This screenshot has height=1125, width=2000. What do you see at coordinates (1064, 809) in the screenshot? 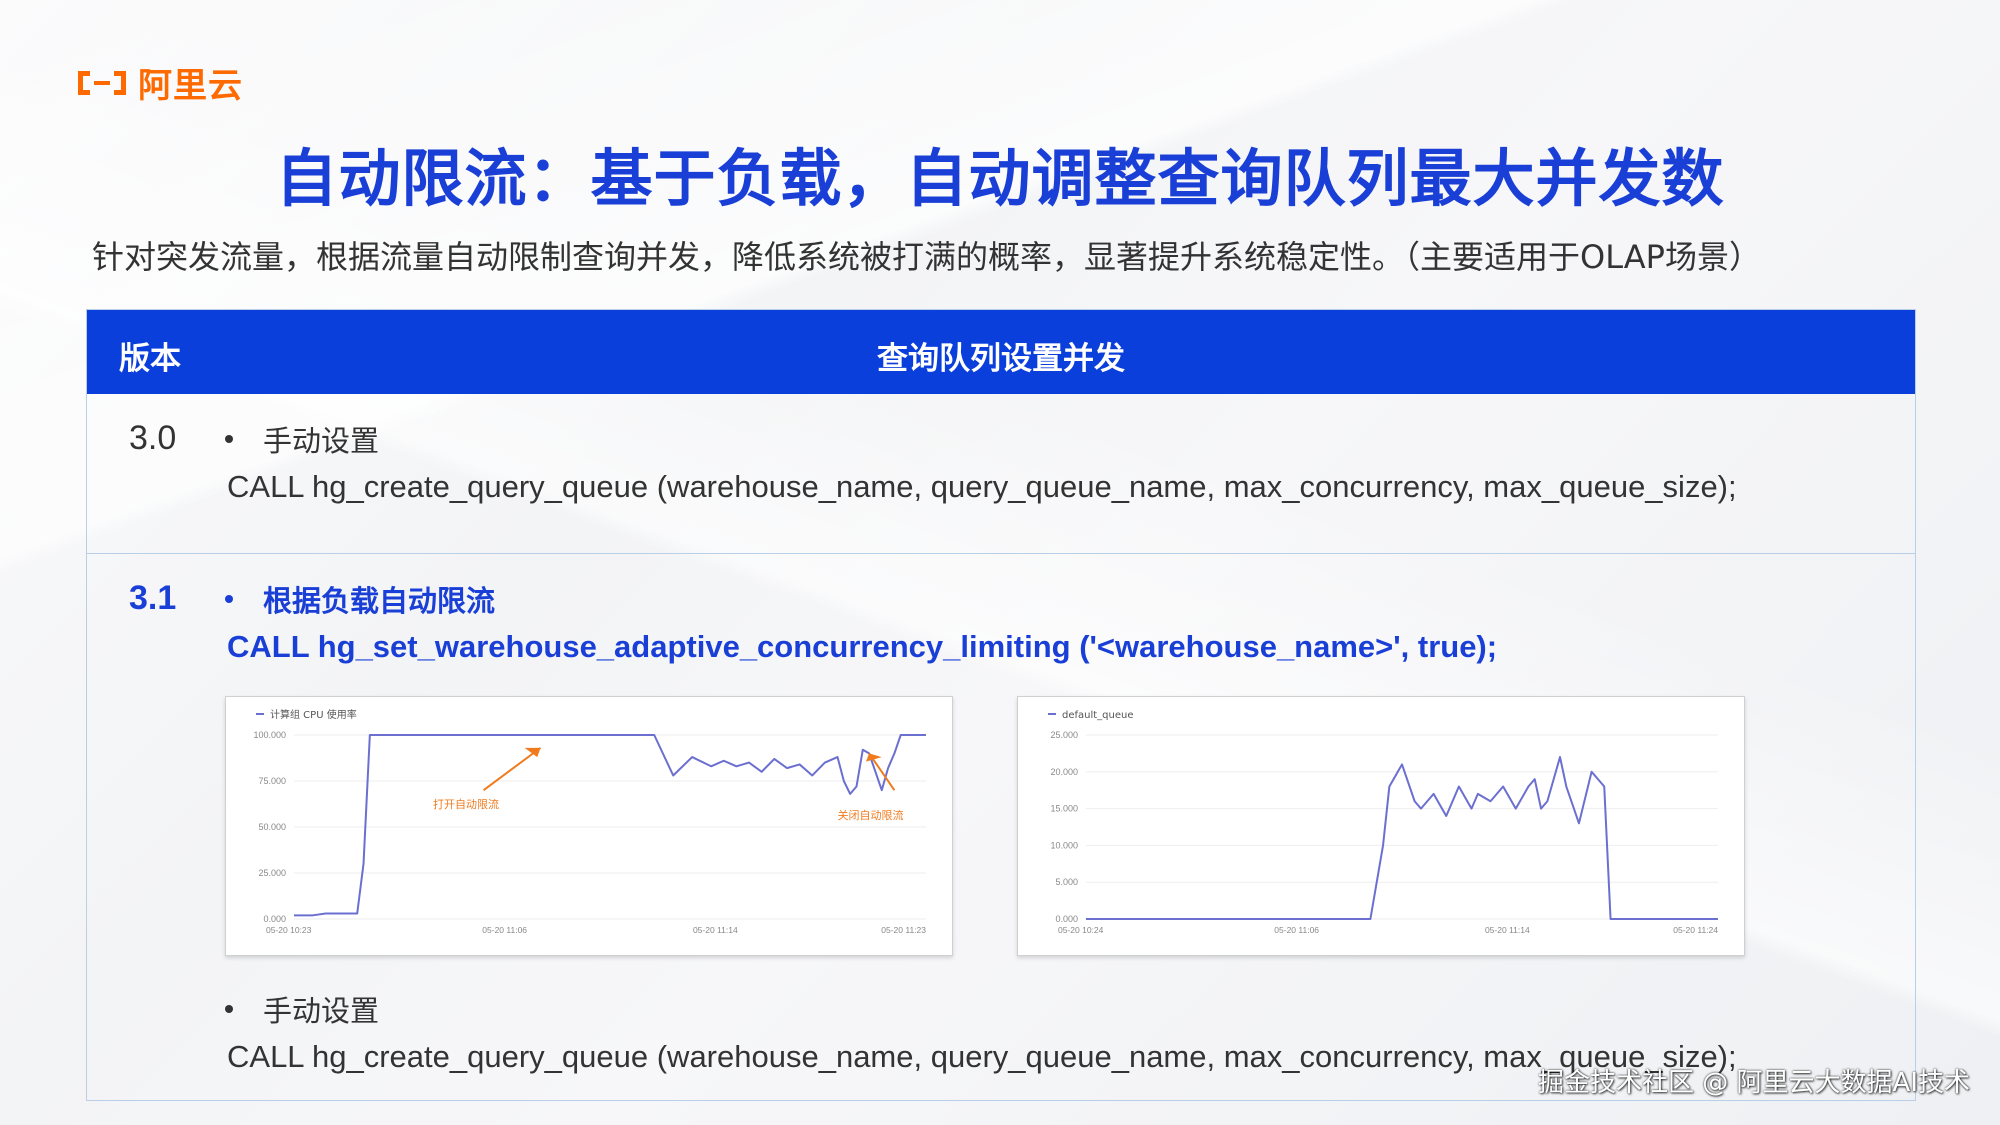
I see `y-tick-label: 15.000` at bounding box center [1064, 809].